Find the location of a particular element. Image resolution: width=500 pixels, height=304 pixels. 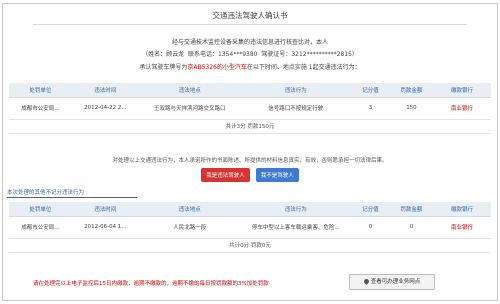

view-outlets-label: 查看可办理业务网点 is located at coordinates (395, 282).